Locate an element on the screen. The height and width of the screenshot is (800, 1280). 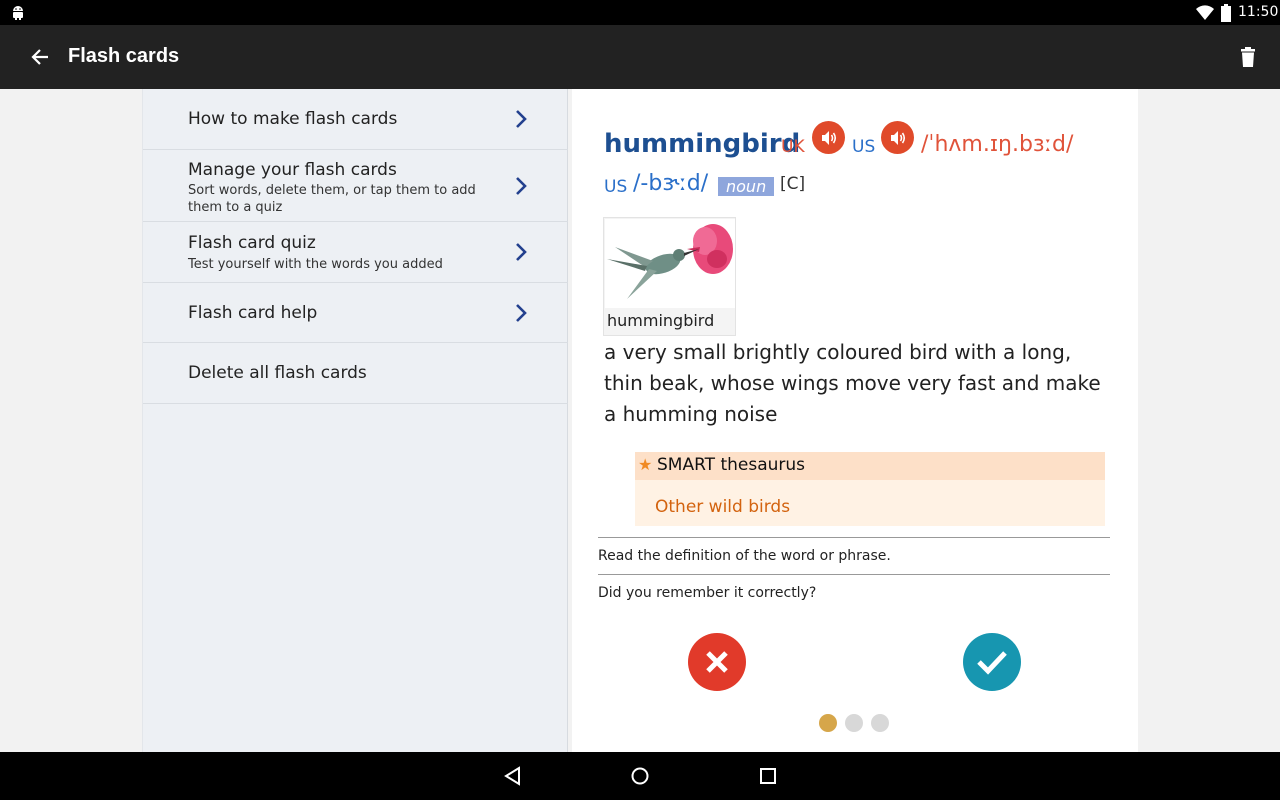
thesaurus-title: SMART thesaurus is located at coordinates (731, 465).